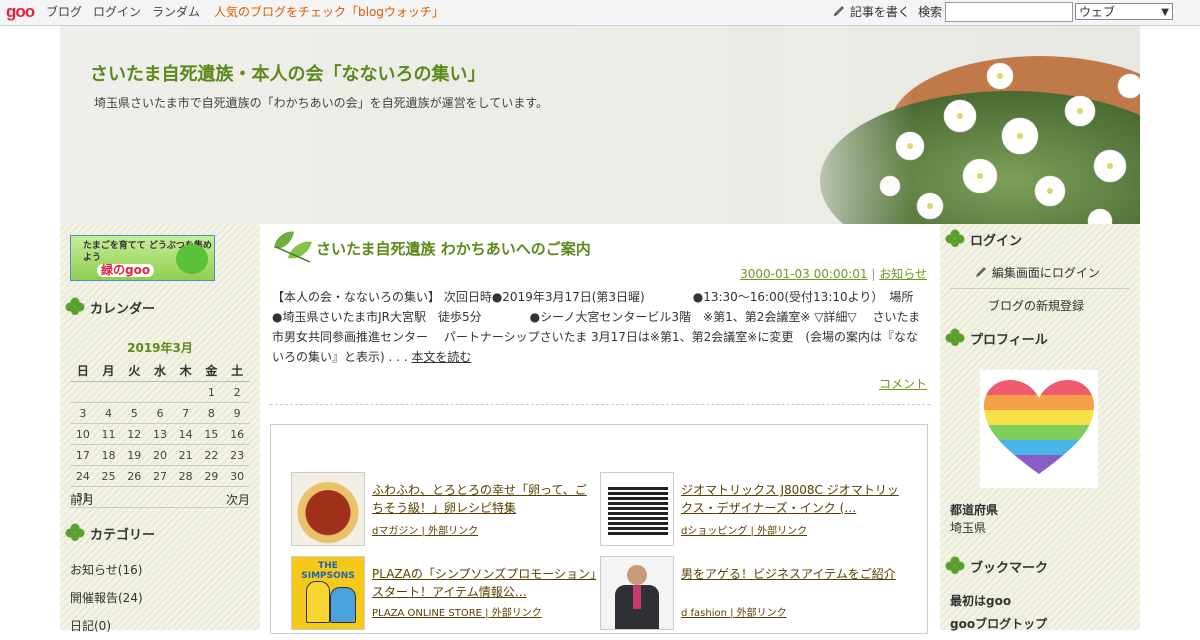 This screenshot has height=640, width=1200. What do you see at coordinates (142, 258) in the screenshot?
I see `midori-goo-banner: たまごを育てて どうぶつを集めよう 緑のgoo` at bounding box center [142, 258].